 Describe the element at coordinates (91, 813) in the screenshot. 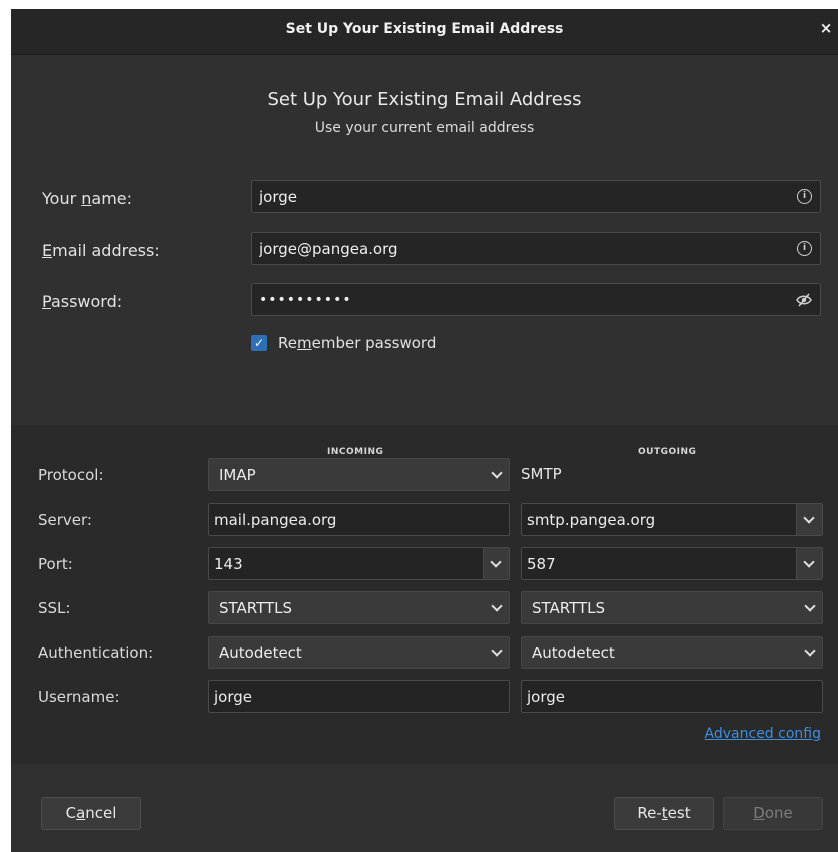

I see `cancel-button: Cancel` at that location.